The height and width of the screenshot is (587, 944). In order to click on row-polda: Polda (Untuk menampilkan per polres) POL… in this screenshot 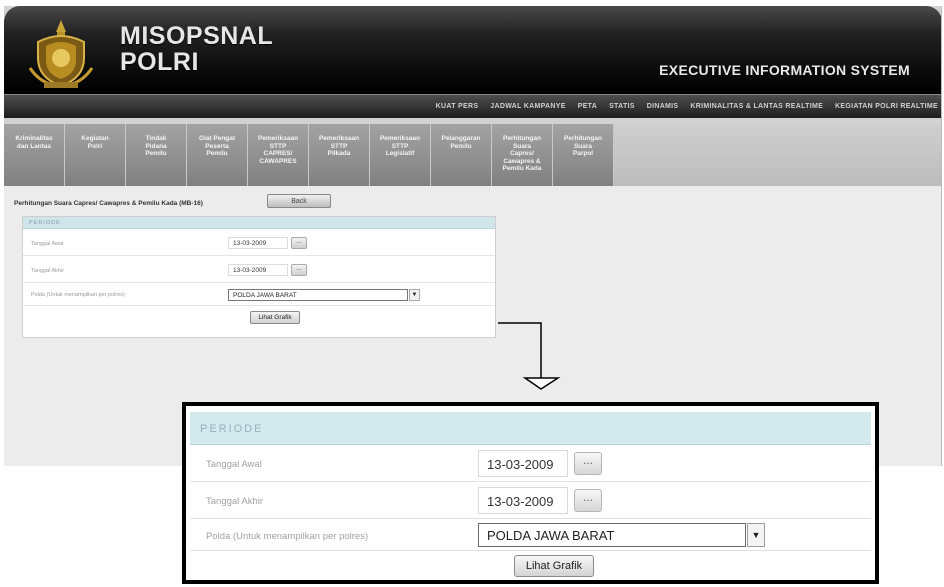, I will do `click(259, 295)`.